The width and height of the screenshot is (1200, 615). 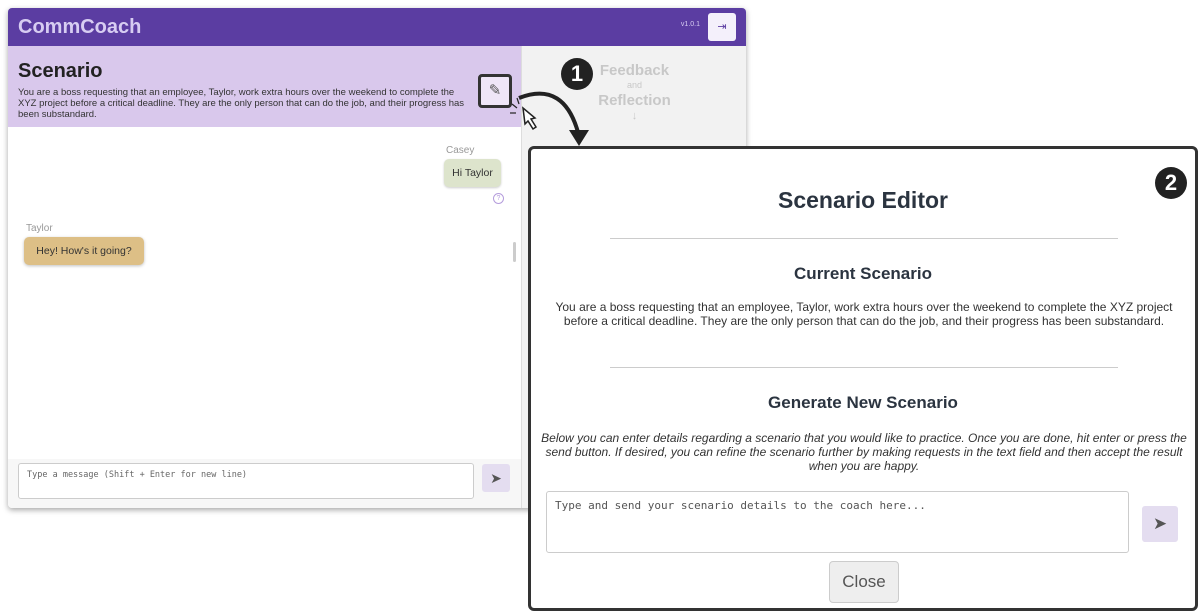 What do you see at coordinates (495, 90) in the screenshot?
I see `pencil-icon: ✎` at bounding box center [495, 90].